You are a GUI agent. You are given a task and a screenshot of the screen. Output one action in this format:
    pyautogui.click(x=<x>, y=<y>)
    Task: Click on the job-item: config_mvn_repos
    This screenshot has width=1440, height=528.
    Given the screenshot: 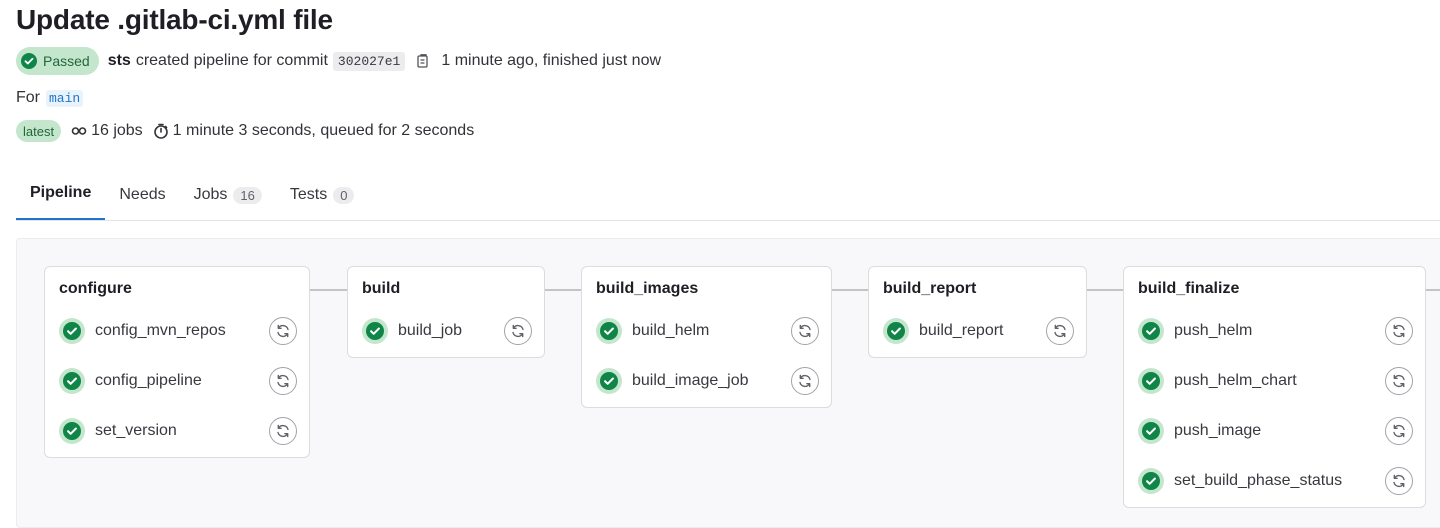 What is the action you would take?
    pyautogui.click(x=142, y=331)
    